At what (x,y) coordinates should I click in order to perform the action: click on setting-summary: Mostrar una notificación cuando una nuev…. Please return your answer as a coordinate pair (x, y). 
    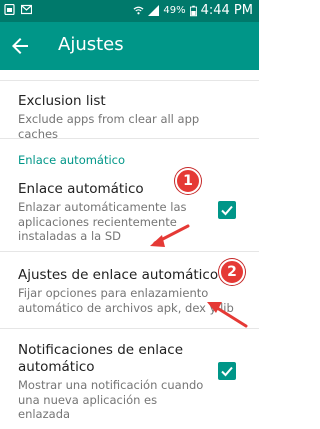
    Looking at the image, I should click on (111, 399).